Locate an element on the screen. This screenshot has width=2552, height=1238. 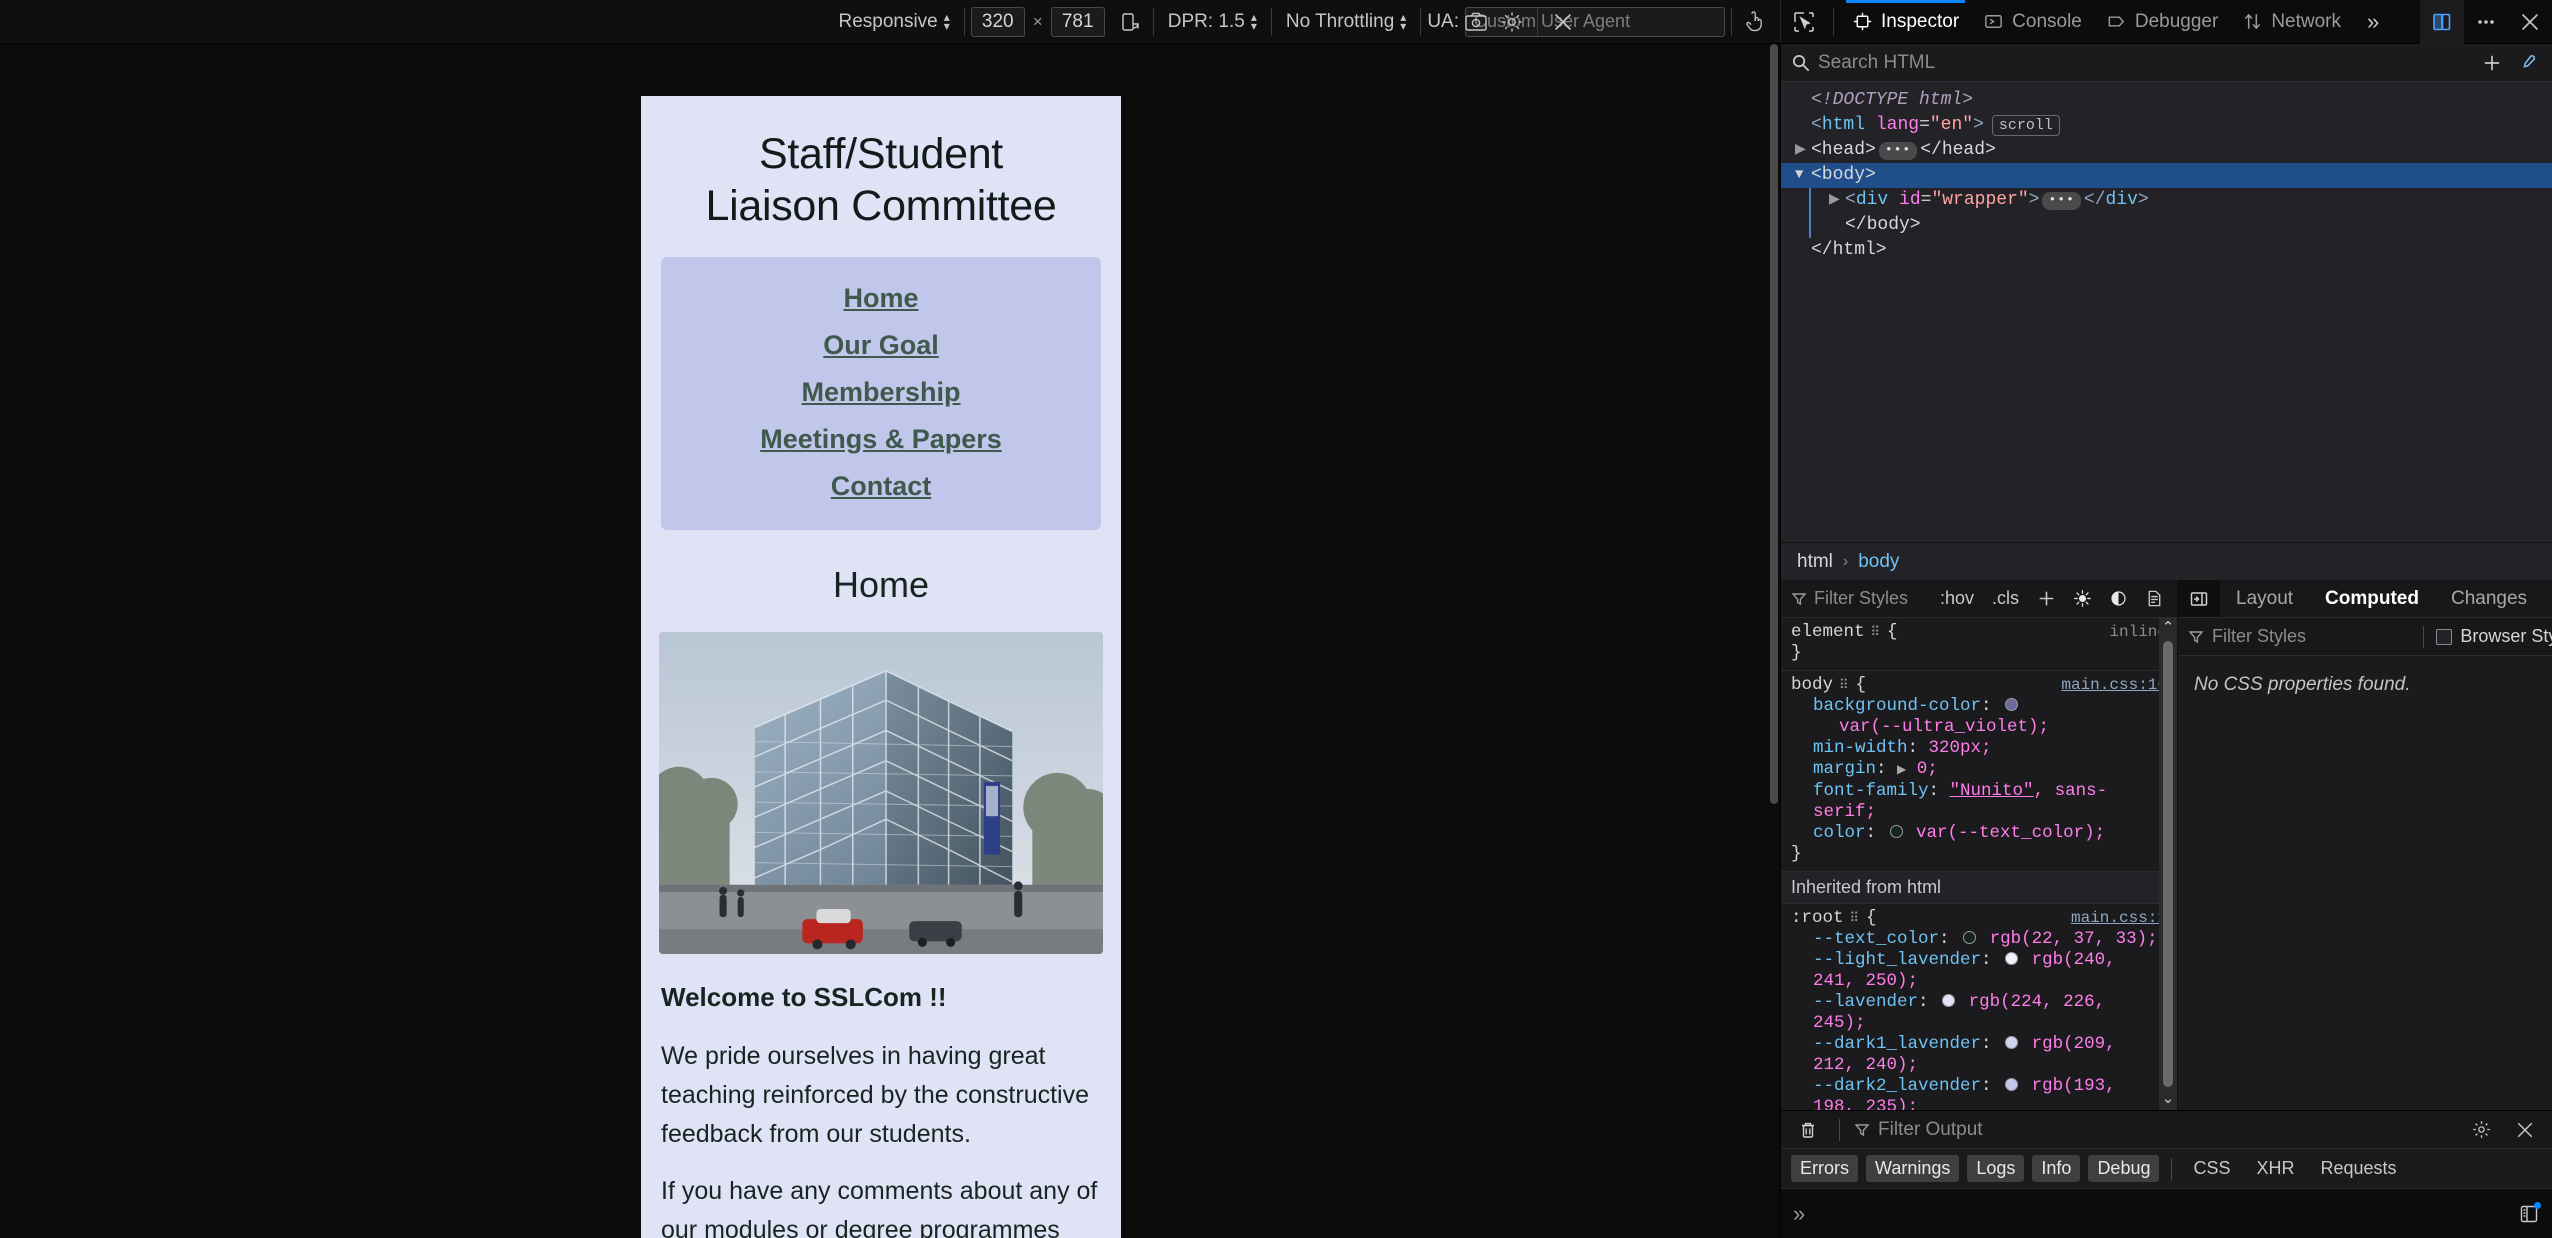
markup-line-wrapper-div: ▶ < div id = "wrapper" > ••• </div > is located at coordinates (2180, 200).